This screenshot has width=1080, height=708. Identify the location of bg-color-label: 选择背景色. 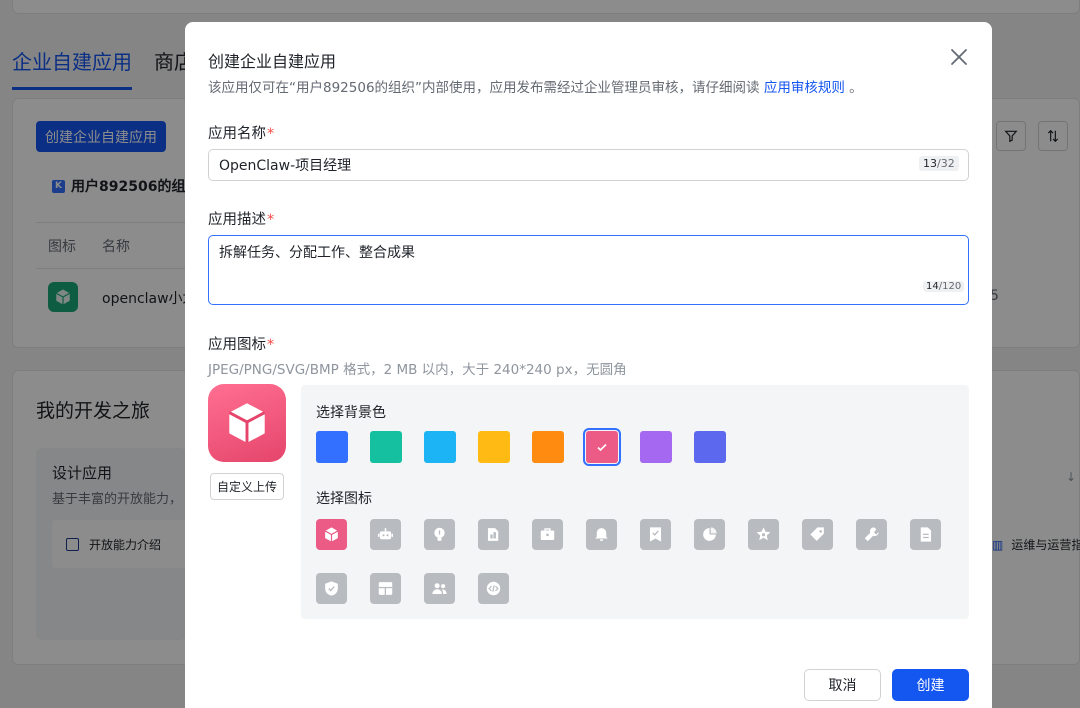
(351, 413).